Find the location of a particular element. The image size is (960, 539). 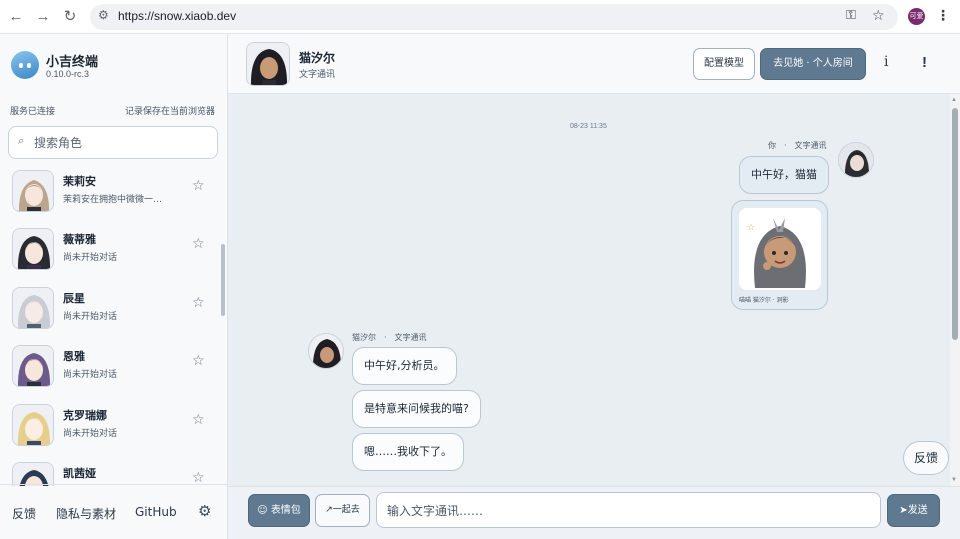

forward-icon: → is located at coordinates (43, 17).